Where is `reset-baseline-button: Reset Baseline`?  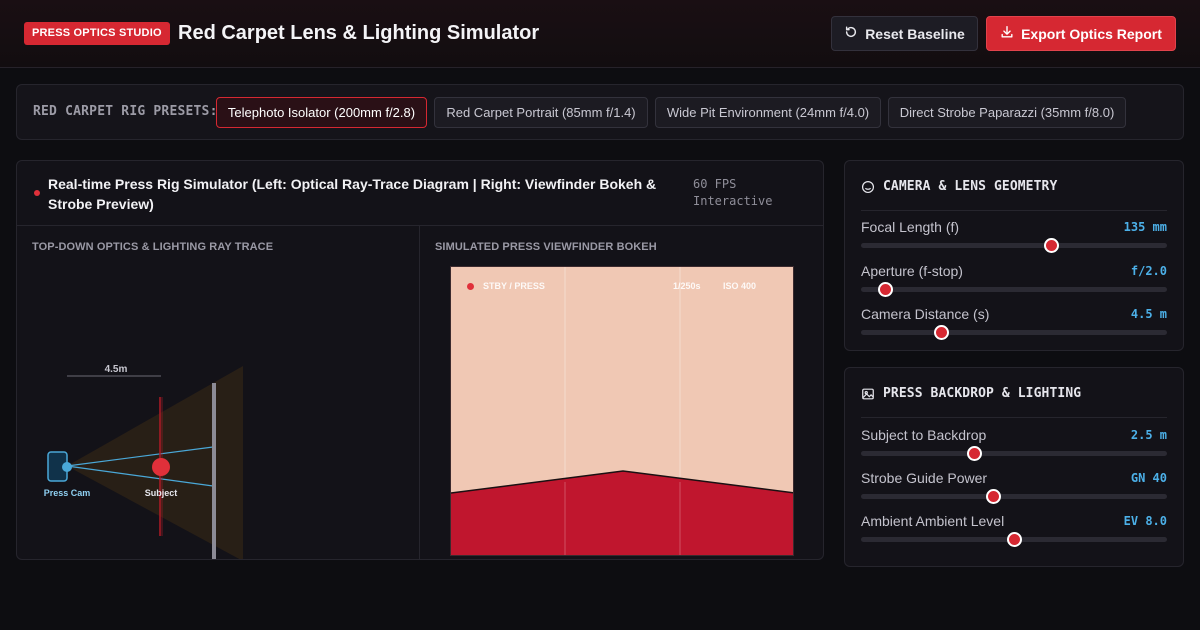
reset-baseline-button: Reset Baseline is located at coordinates (904, 33).